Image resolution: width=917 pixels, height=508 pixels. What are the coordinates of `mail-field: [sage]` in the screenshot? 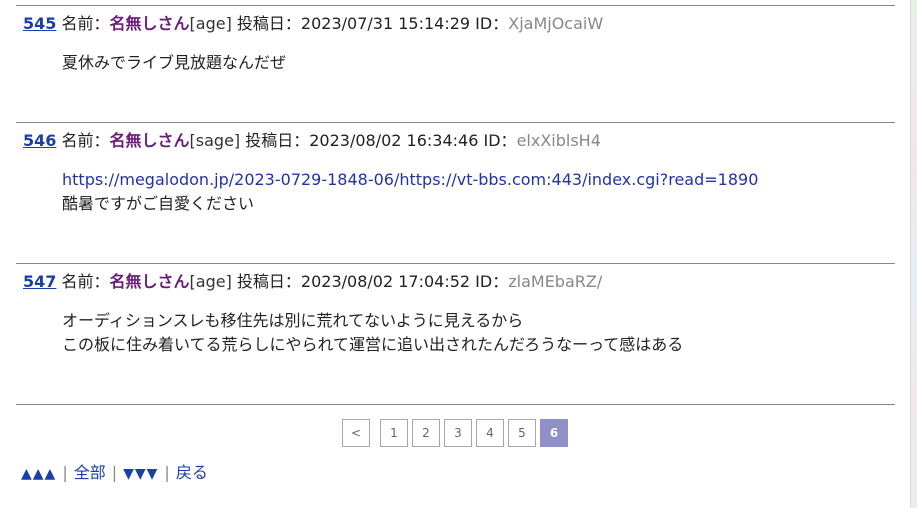 It's located at (215, 140).